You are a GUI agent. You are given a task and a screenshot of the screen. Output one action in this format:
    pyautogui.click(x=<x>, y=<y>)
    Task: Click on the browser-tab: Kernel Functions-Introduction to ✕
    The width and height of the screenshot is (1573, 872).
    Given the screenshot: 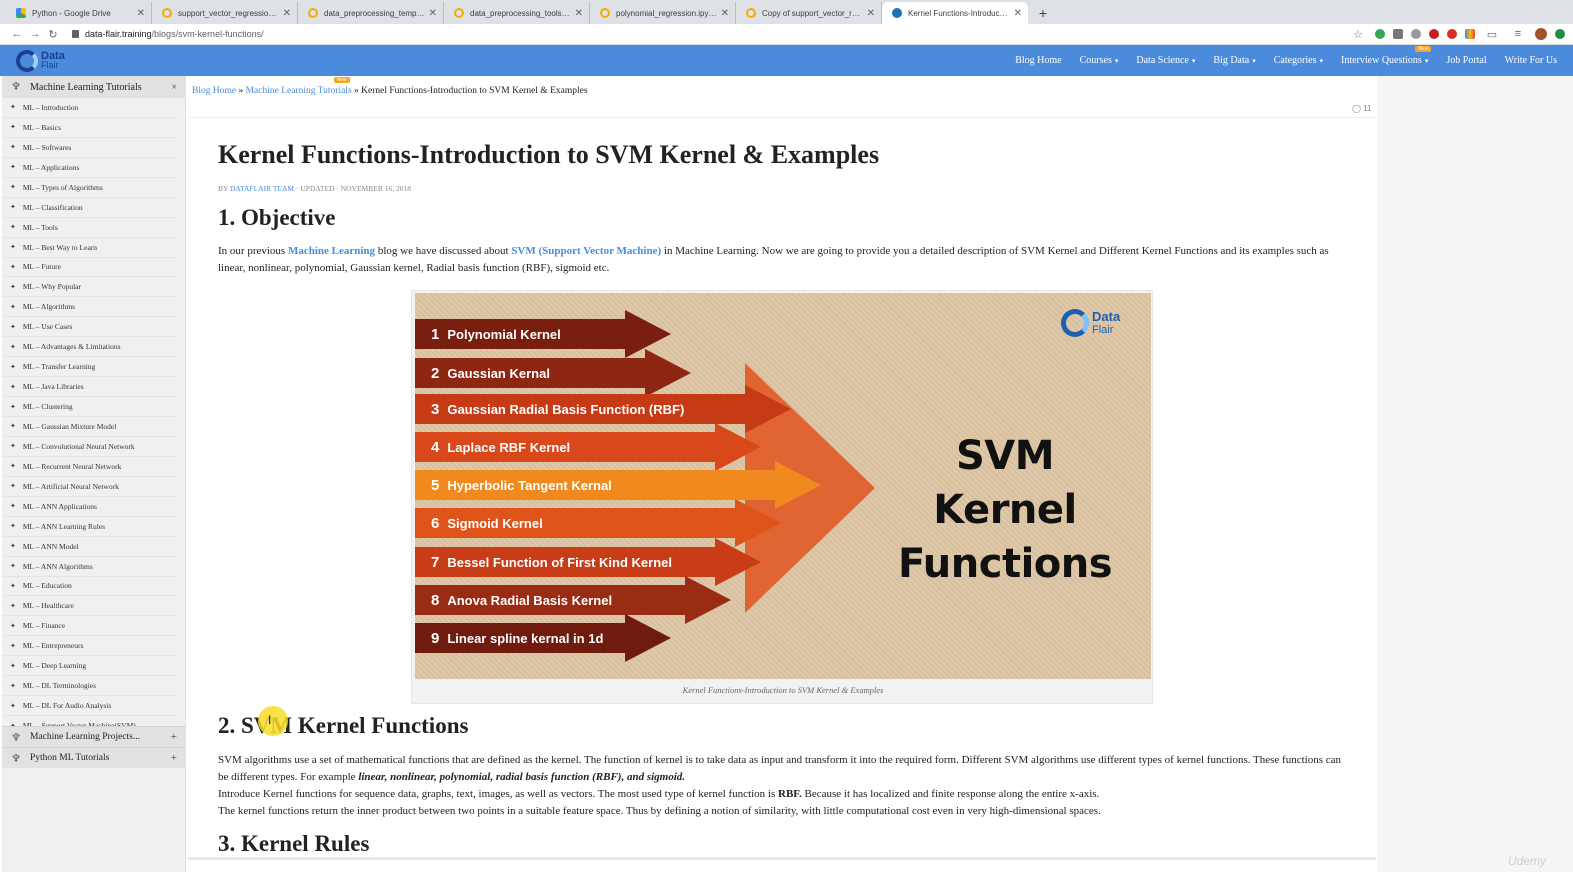 What is the action you would take?
    pyautogui.click(x=955, y=13)
    